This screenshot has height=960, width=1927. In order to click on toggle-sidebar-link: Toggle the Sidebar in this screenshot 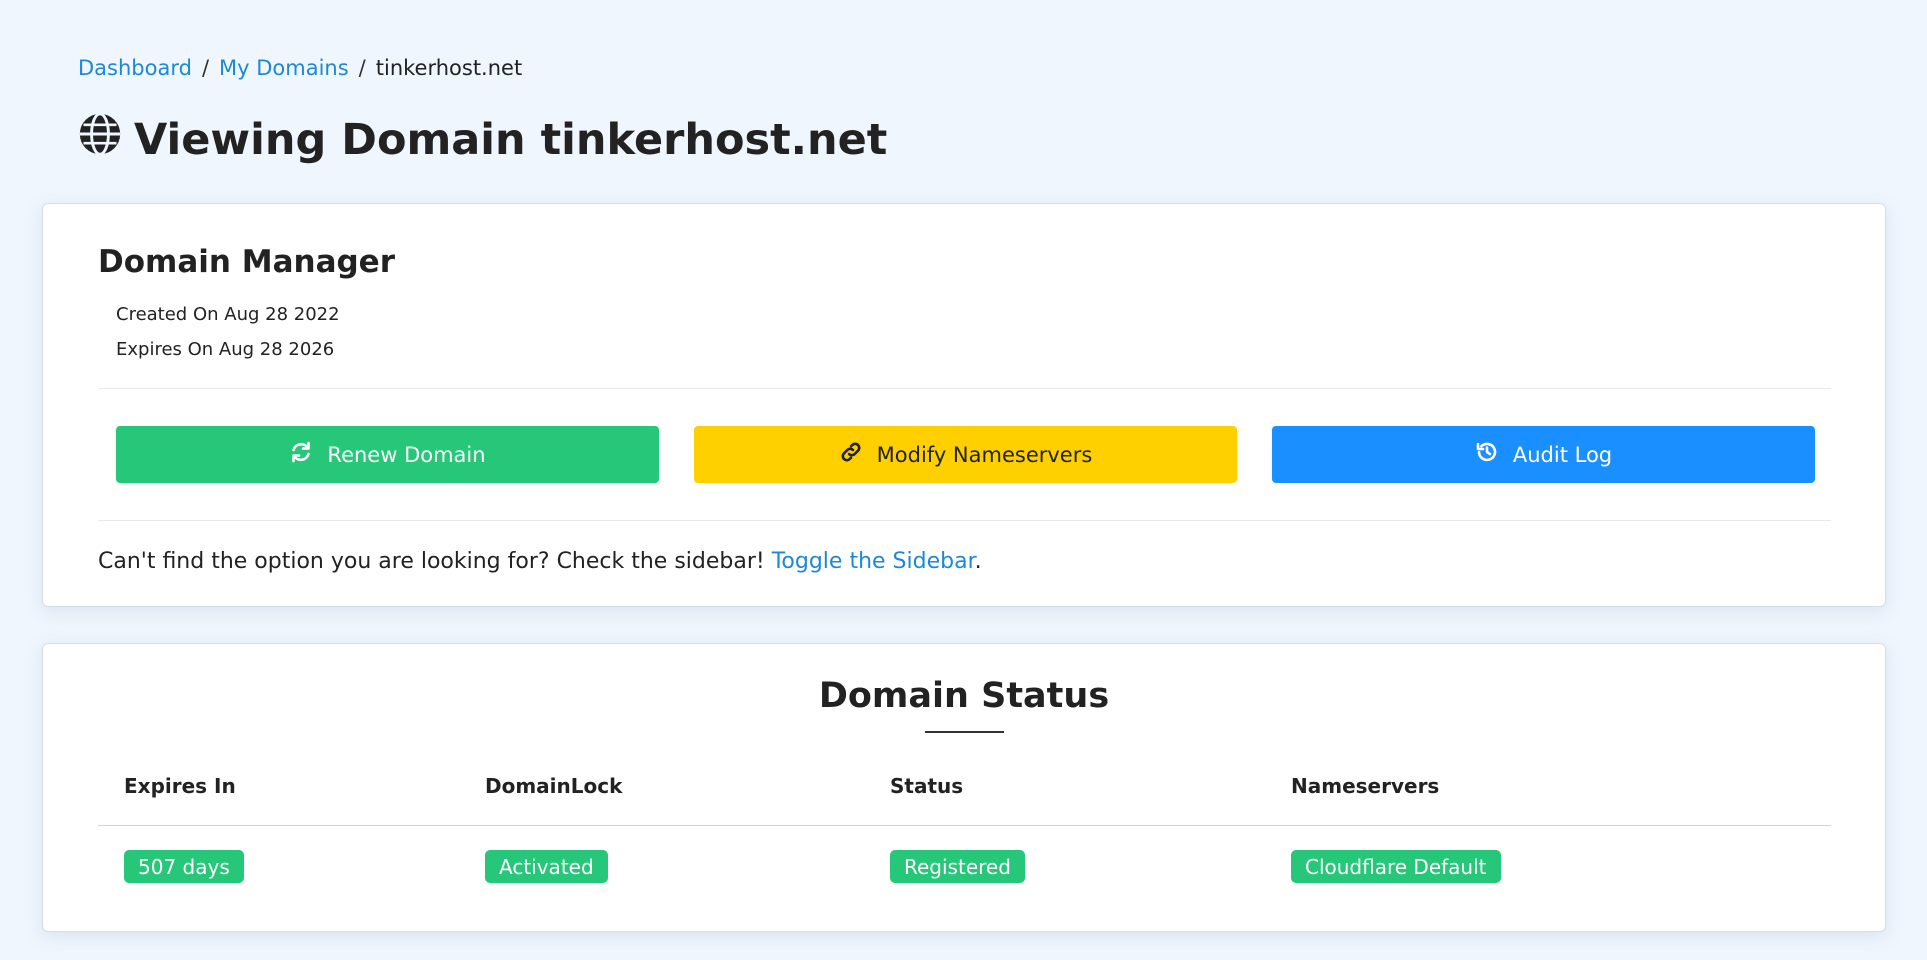, I will do `click(873, 561)`.